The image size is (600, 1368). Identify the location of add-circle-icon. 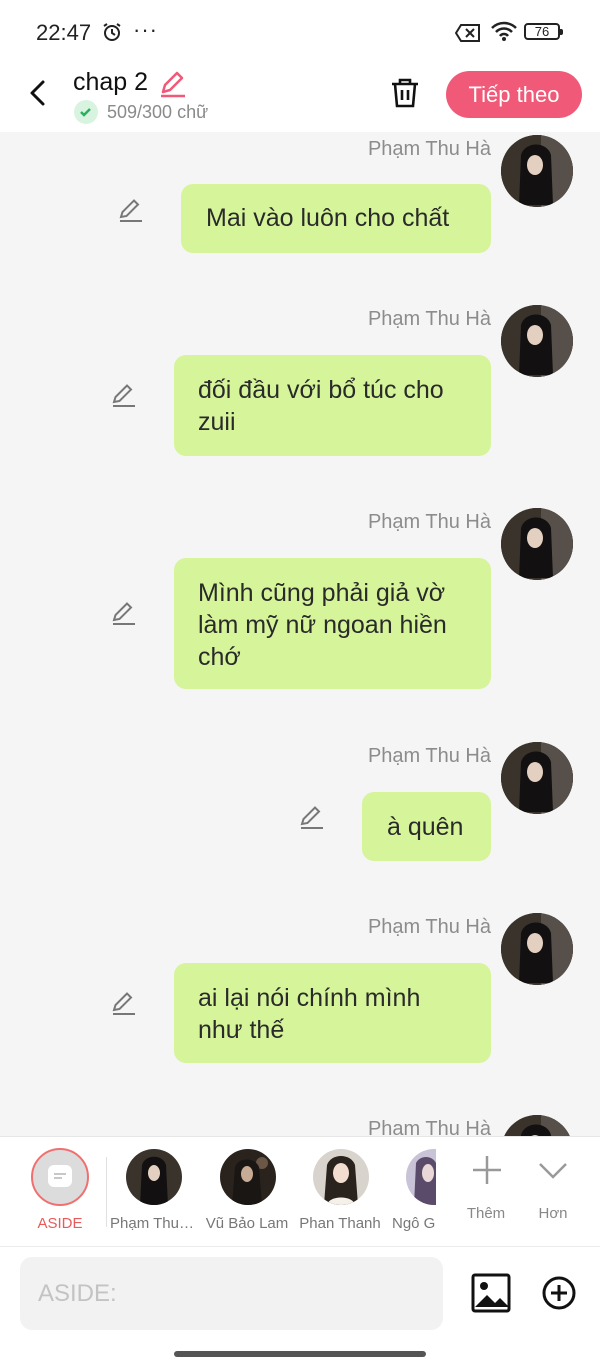
(559, 1293).